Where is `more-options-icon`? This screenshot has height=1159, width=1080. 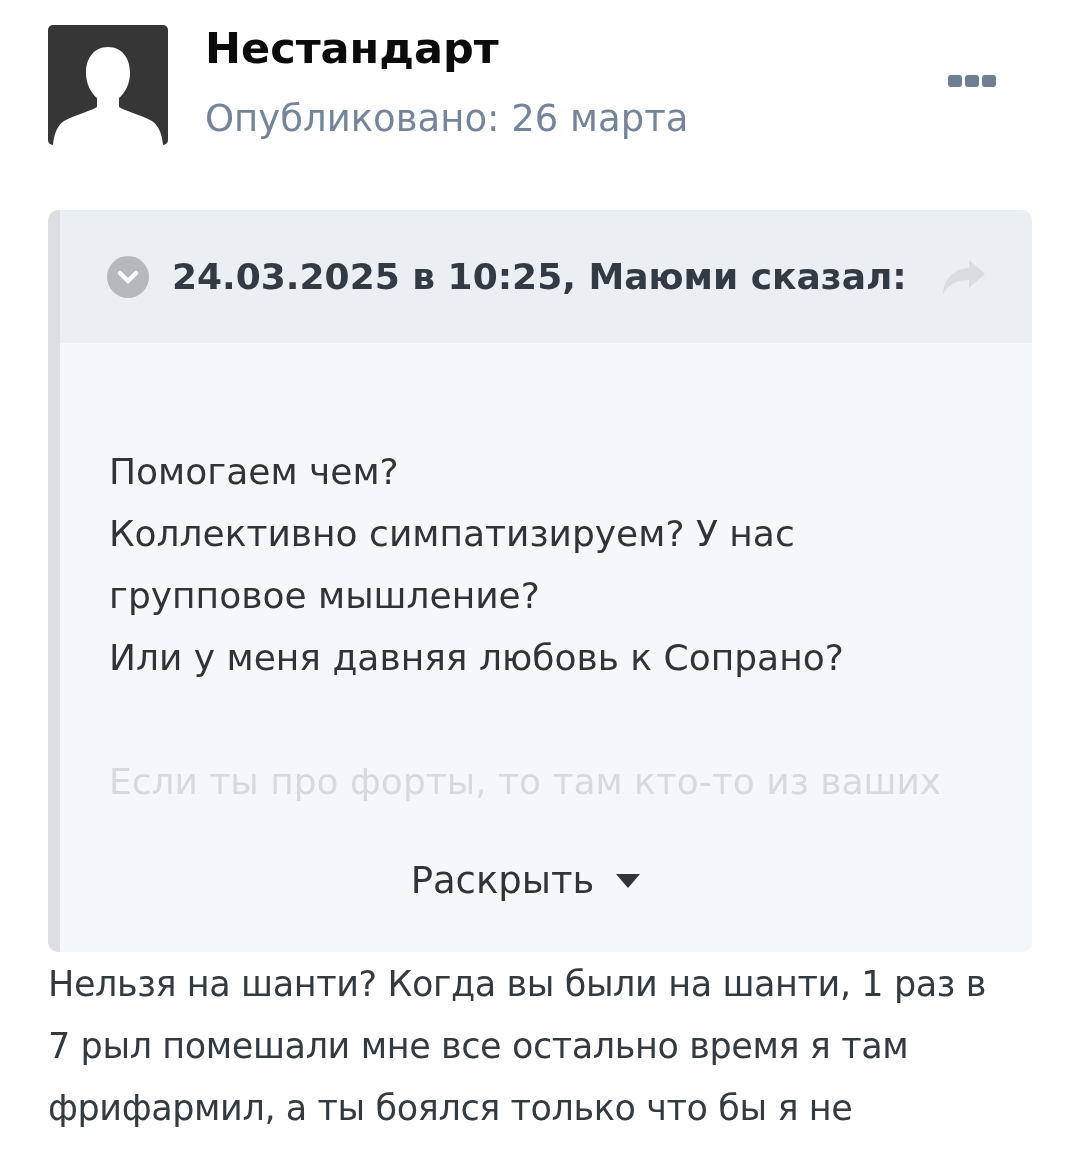 more-options-icon is located at coordinates (972, 81).